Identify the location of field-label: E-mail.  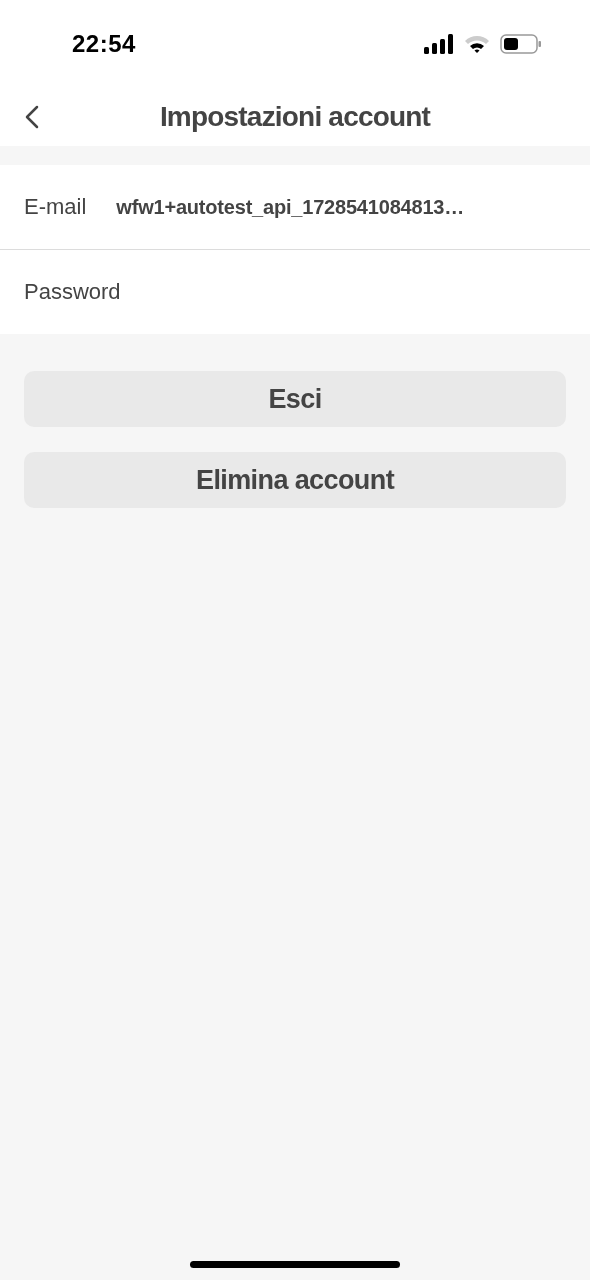
(55, 207).